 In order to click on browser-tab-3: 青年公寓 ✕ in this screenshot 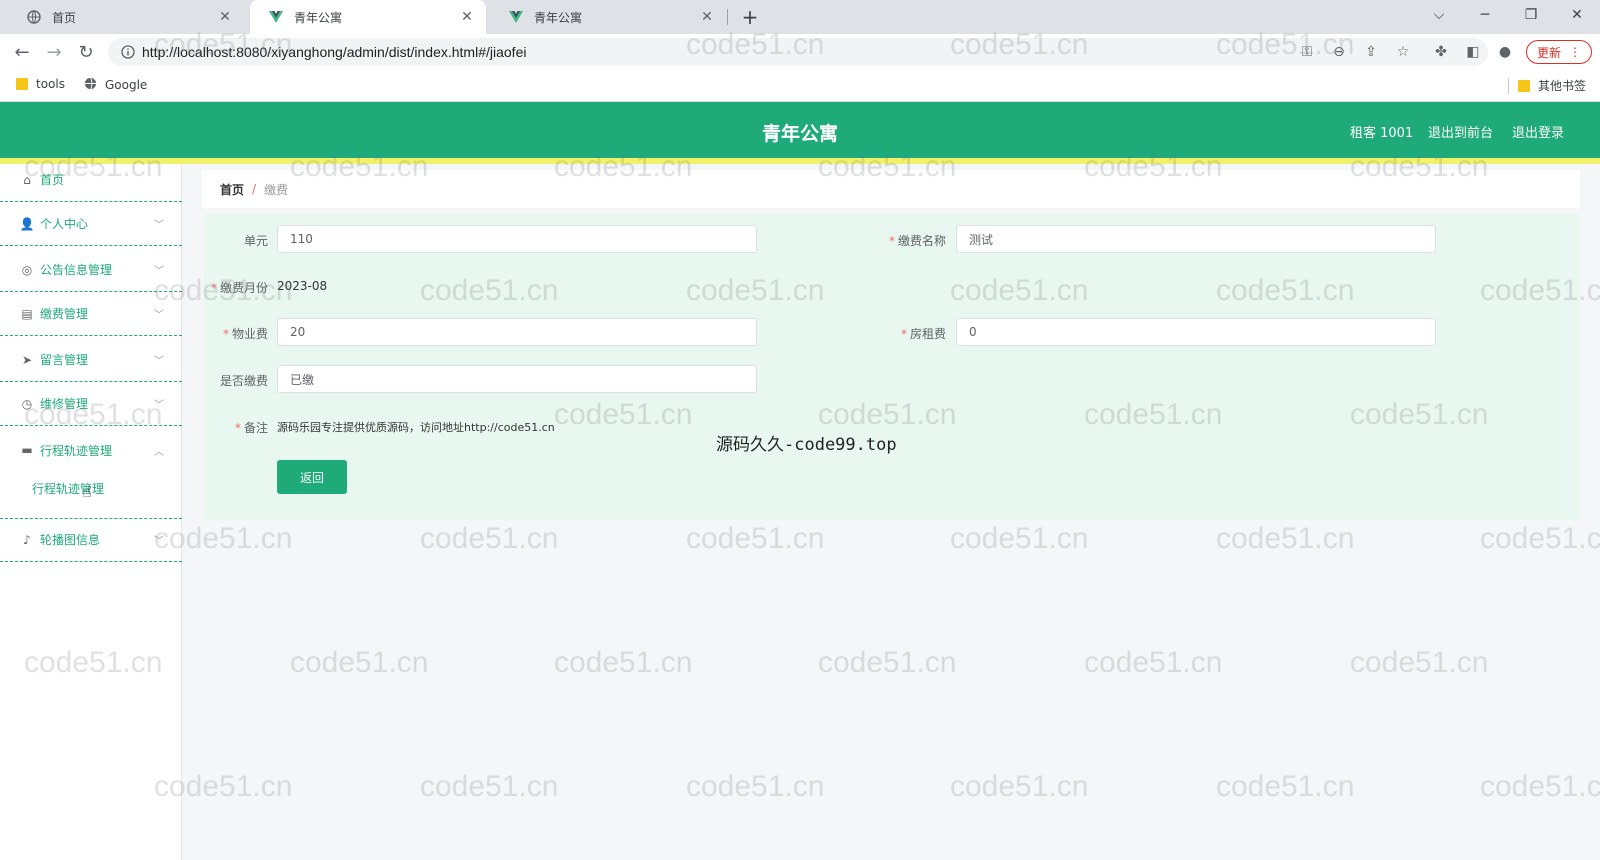, I will do `click(608, 17)`.